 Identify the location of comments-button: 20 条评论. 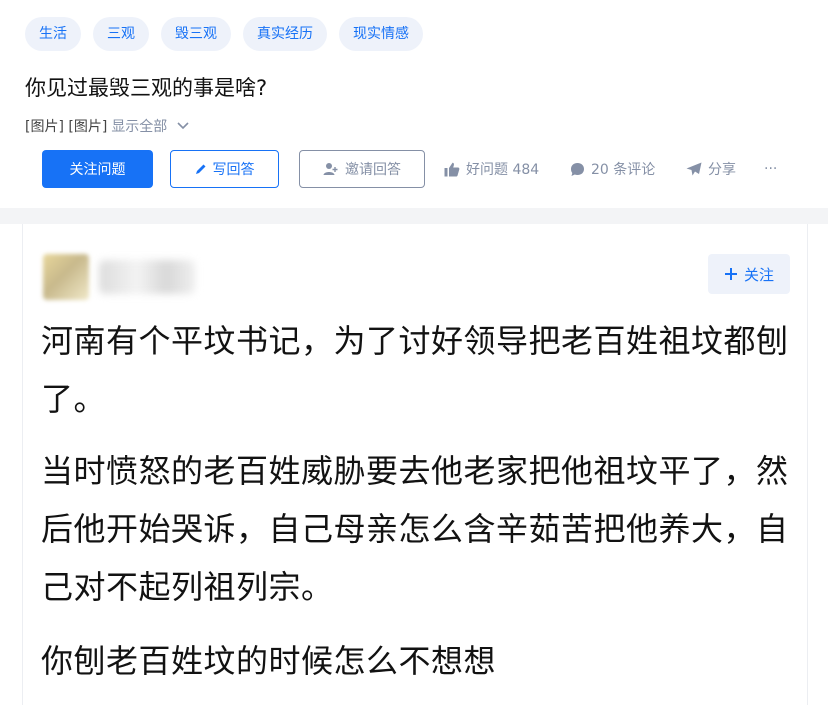
(612, 169).